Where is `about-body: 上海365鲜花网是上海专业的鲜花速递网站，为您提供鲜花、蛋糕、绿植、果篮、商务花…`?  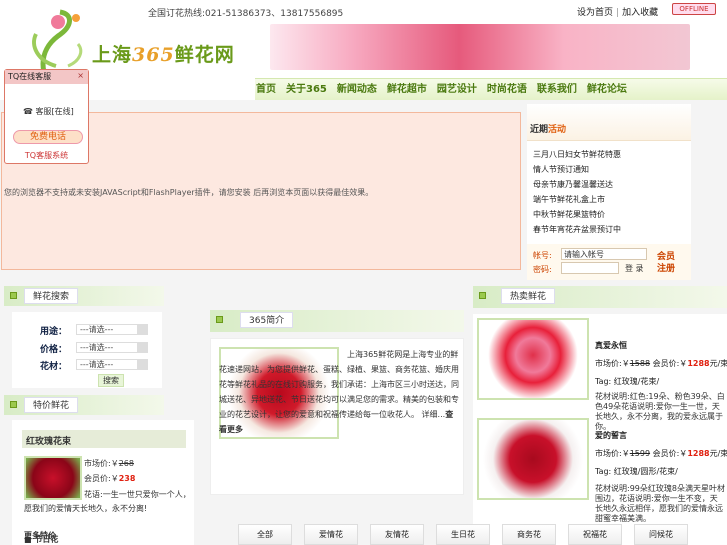
about-body: 上海365鲜花网是上海专业的鲜花速递网站，为您提供鲜花、蛋糕、绿植、果篮、商务花… is located at coordinates (339, 384).